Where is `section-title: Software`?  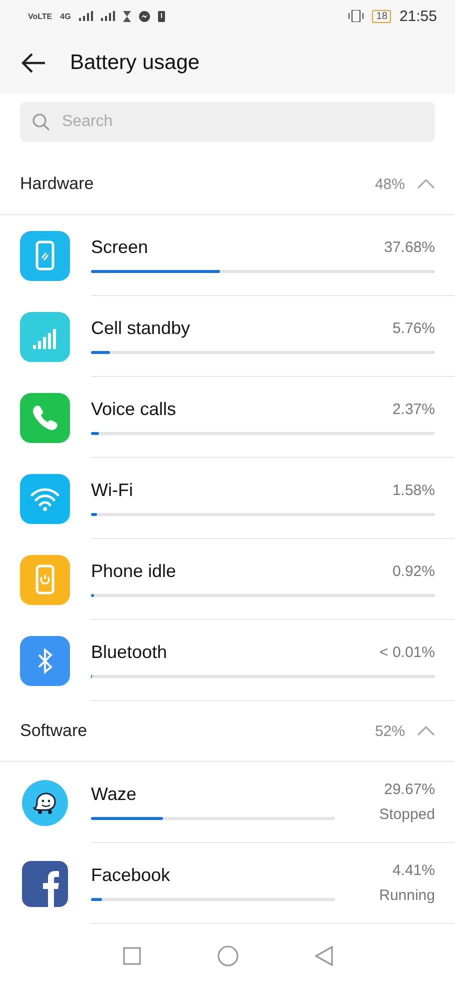 section-title: Software is located at coordinates (54, 731).